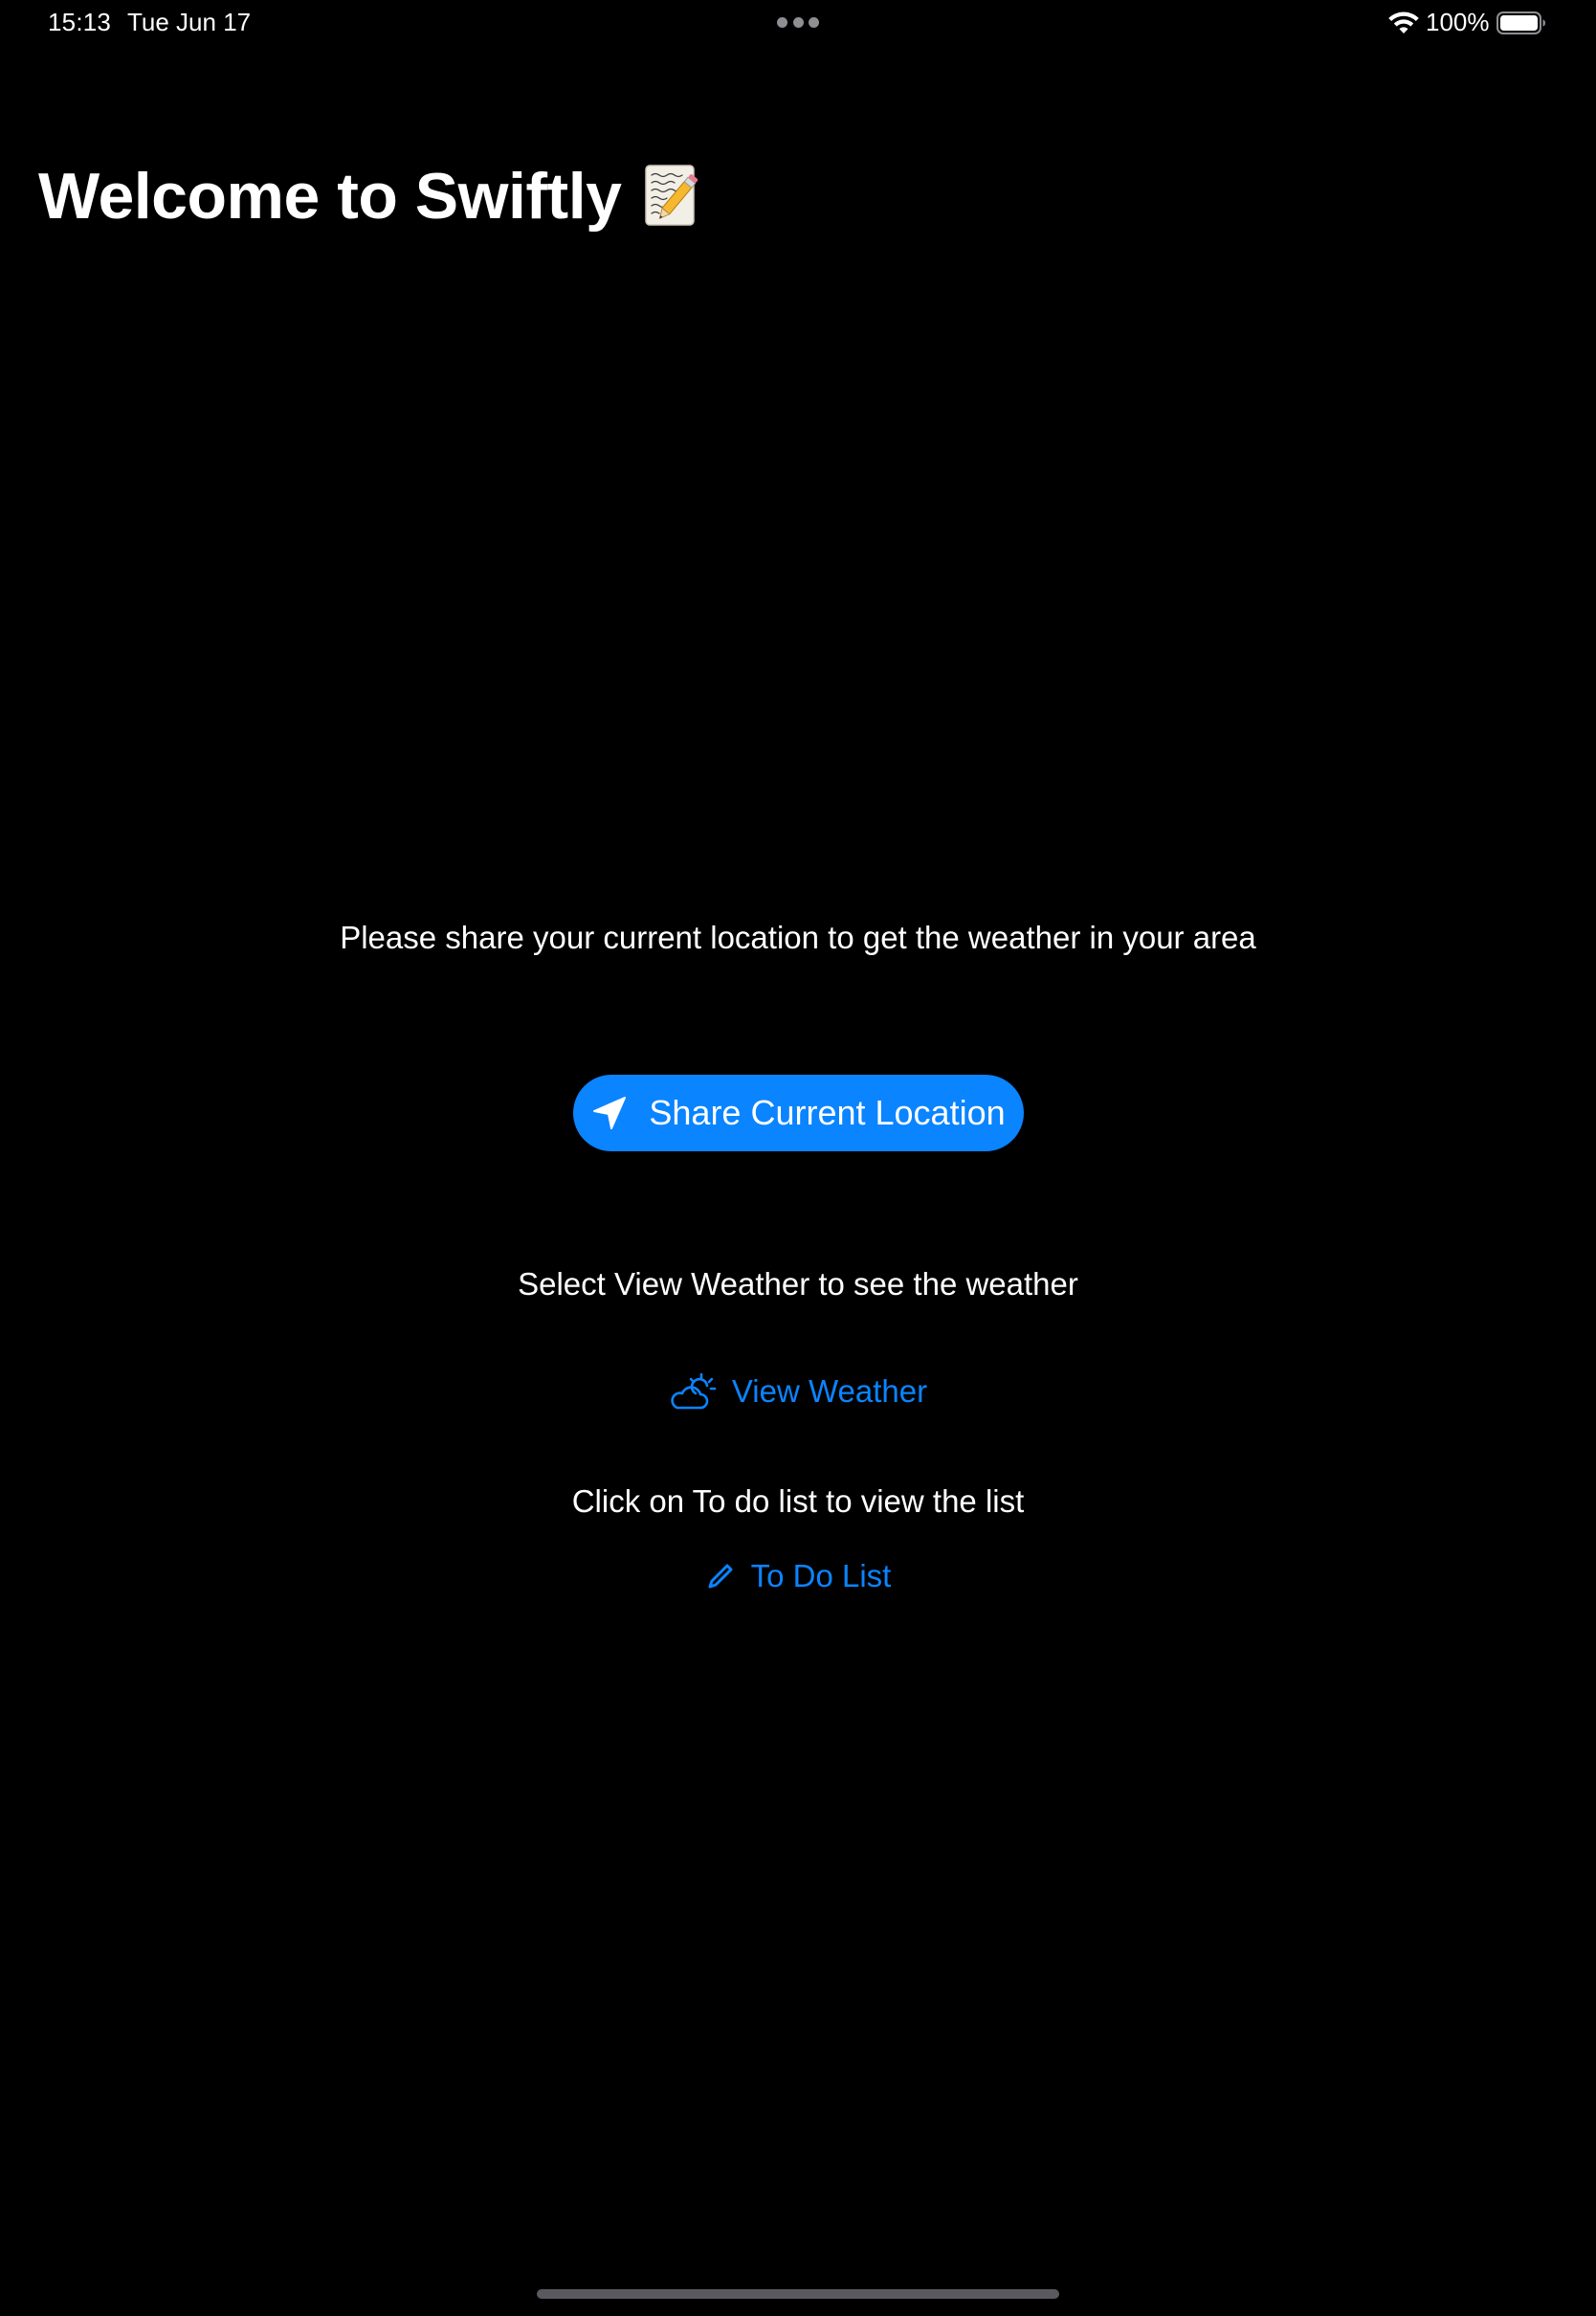  What do you see at coordinates (830, 1391) in the screenshot?
I see `view-weather-label: View Weather` at bounding box center [830, 1391].